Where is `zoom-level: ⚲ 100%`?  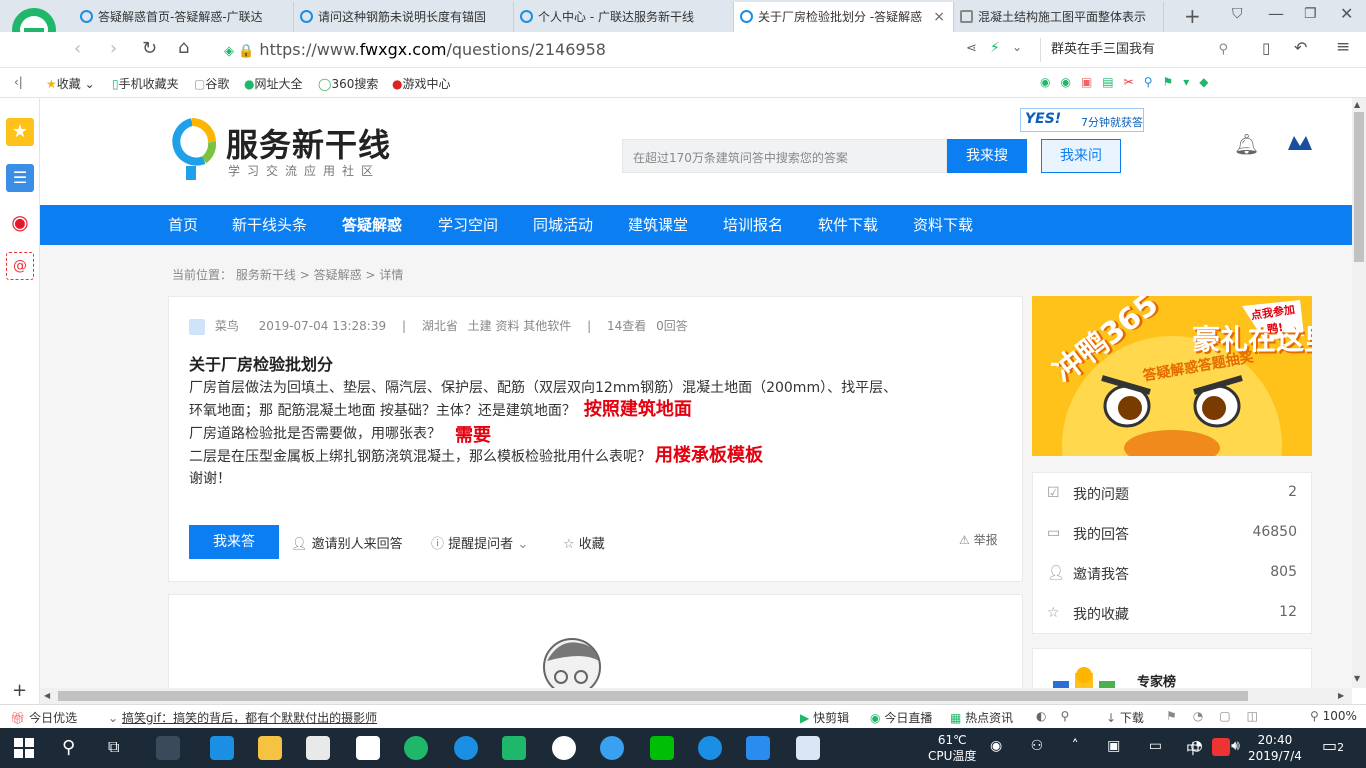 zoom-level: ⚲ 100% is located at coordinates (1333, 716).